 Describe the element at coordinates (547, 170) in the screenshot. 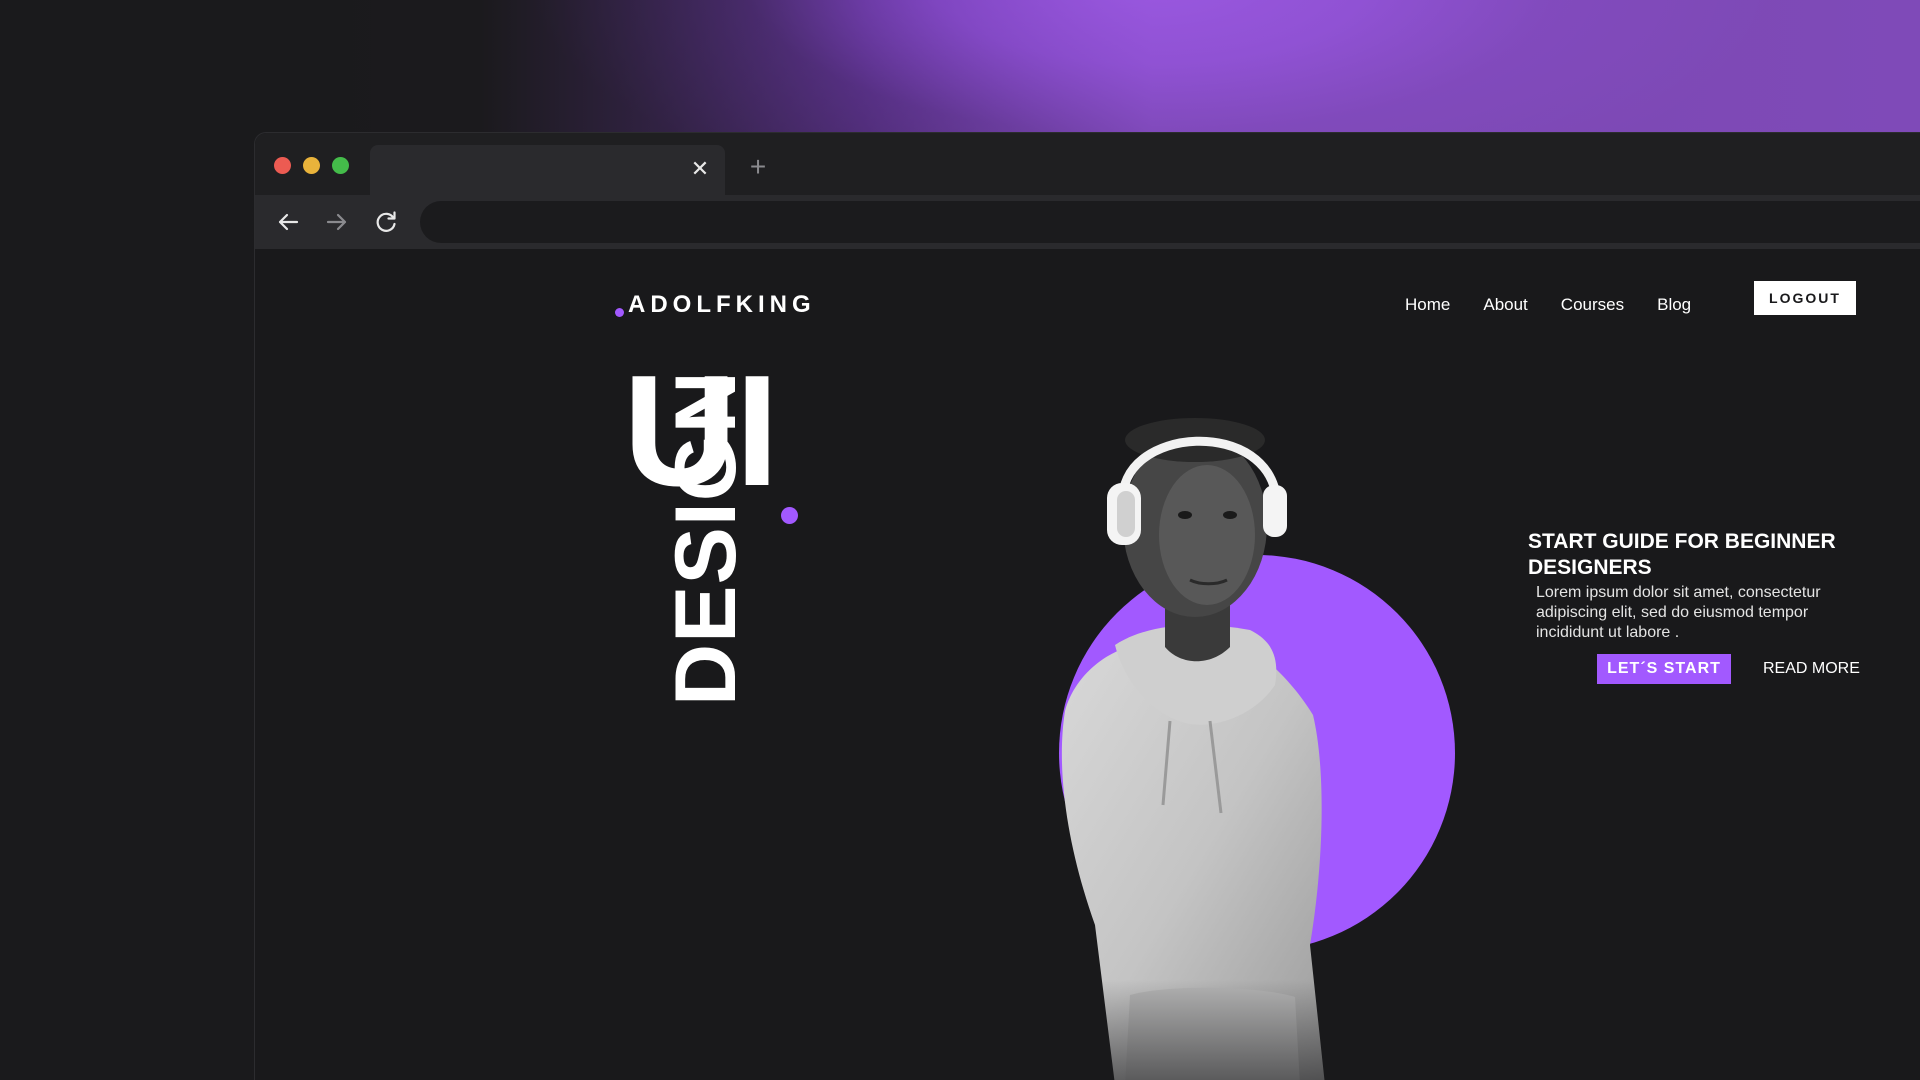

I see `browser-tab: ✕` at that location.